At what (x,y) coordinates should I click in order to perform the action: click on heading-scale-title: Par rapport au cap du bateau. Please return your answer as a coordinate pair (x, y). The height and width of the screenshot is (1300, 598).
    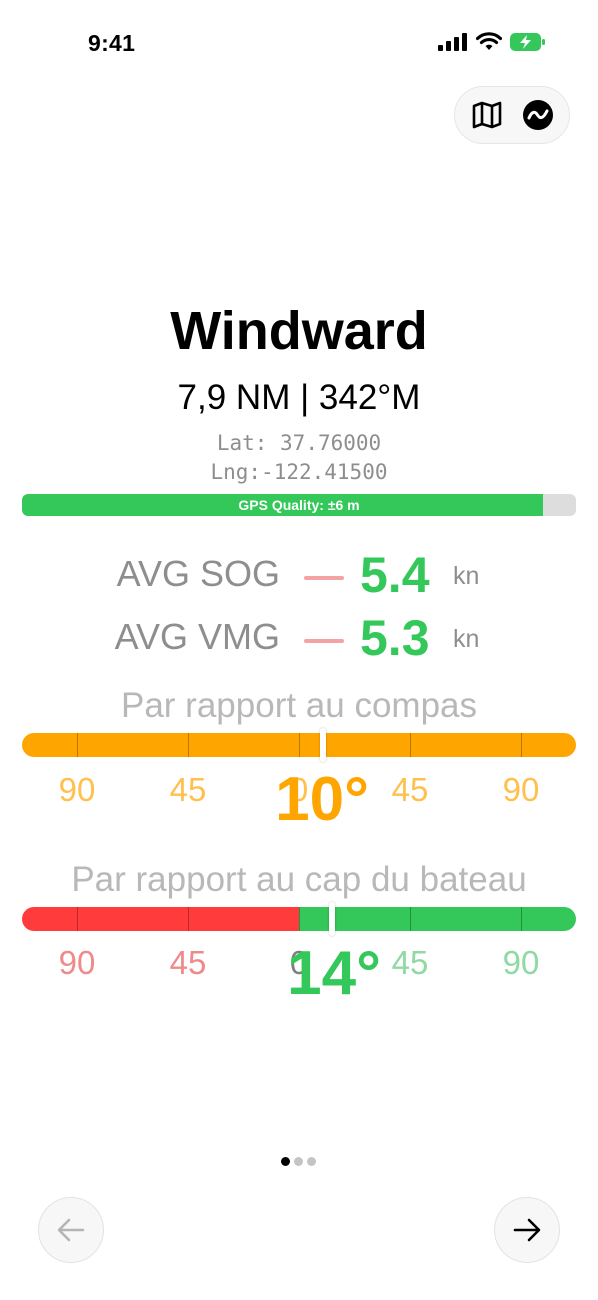
    Looking at the image, I should click on (299, 879).